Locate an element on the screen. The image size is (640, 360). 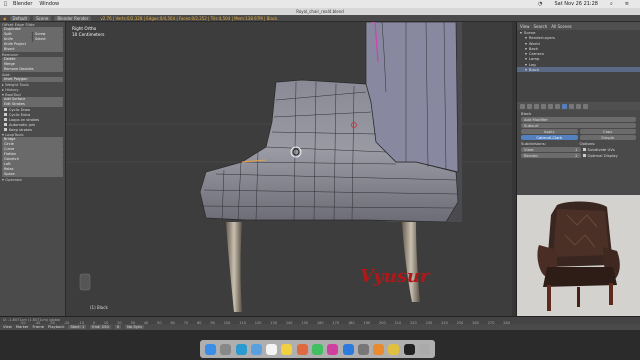
scene-tab-icon is located at coordinates (536, 106).